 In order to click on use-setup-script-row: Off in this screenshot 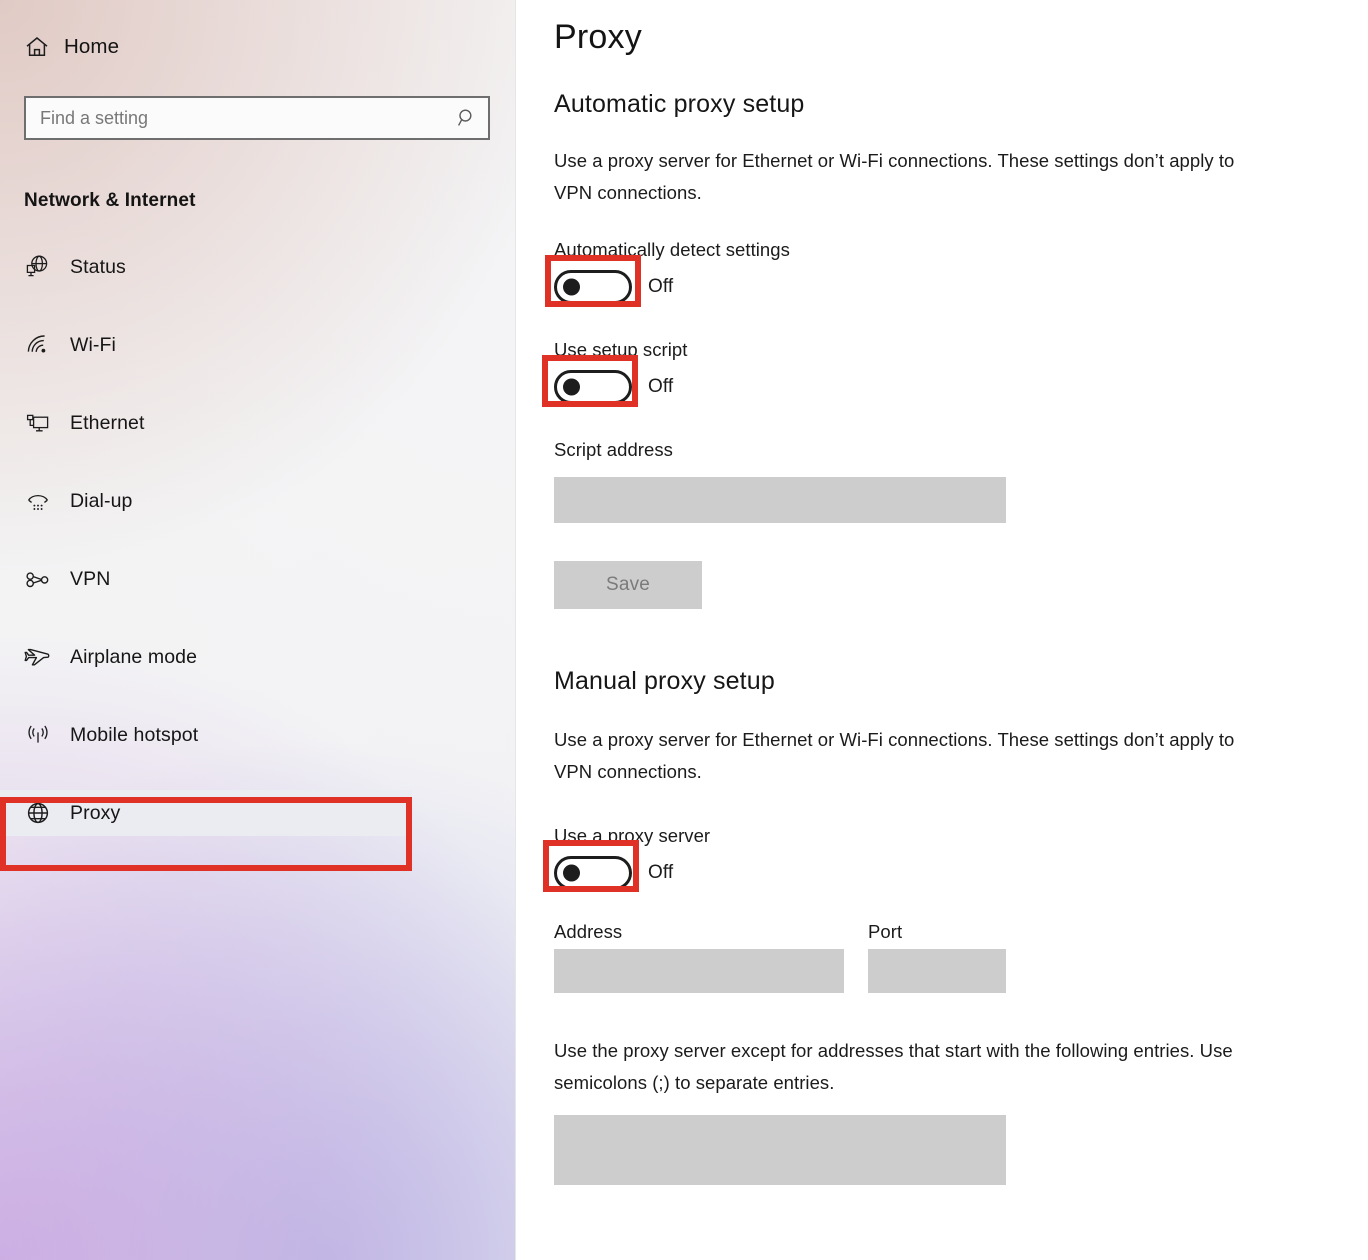, I will do `click(955, 383)`.